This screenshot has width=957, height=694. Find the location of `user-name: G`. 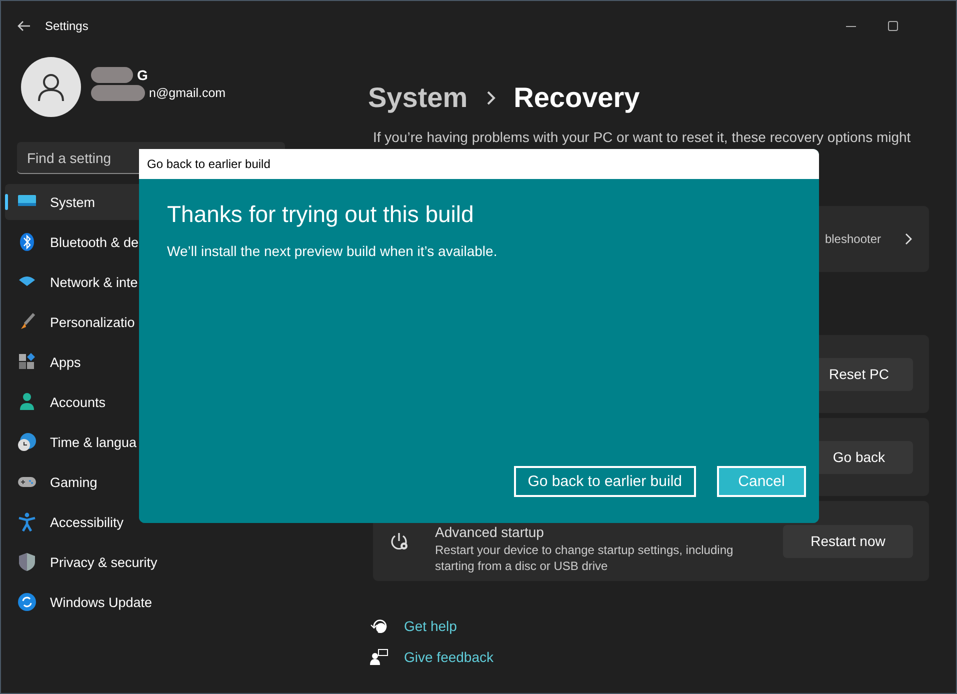

user-name: G is located at coordinates (142, 75).